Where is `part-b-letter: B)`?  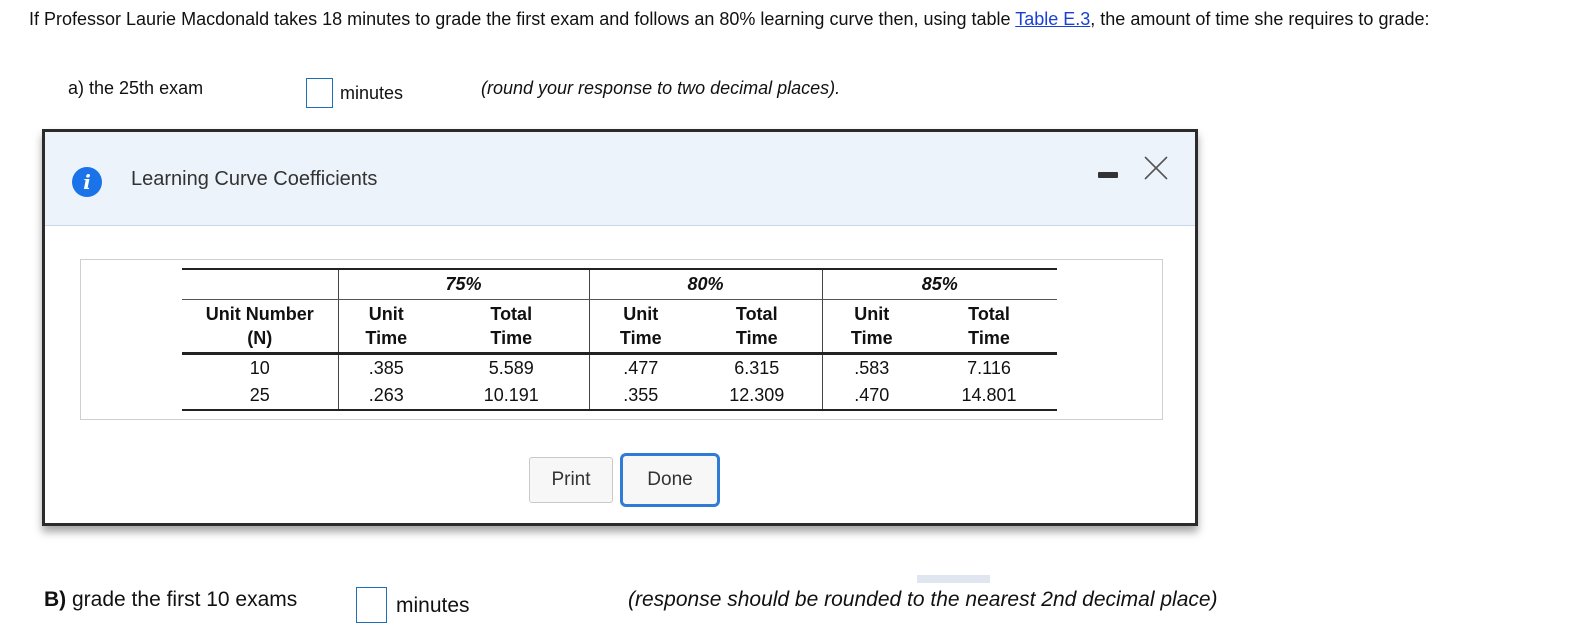 part-b-letter: B) is located at coordinates (55, 599).